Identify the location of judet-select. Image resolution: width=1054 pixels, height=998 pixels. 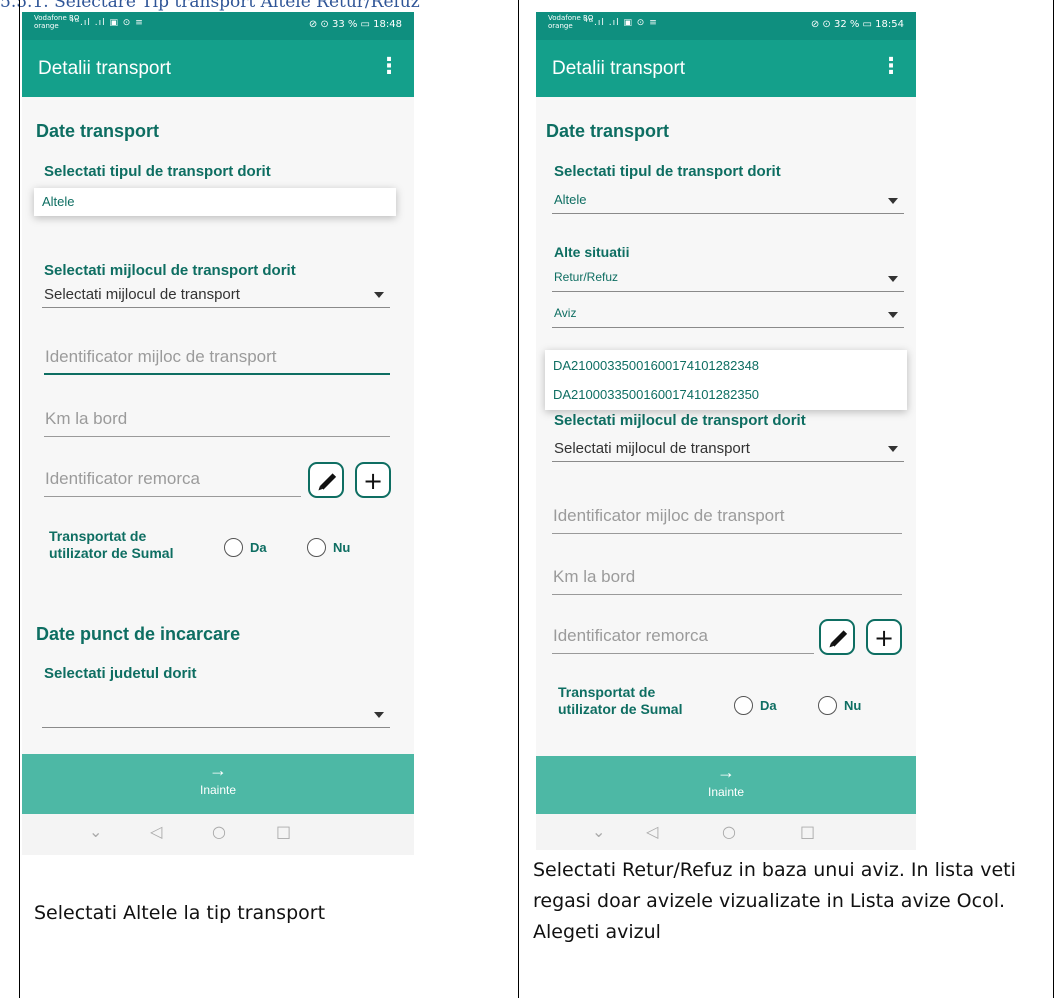
(216, 716).